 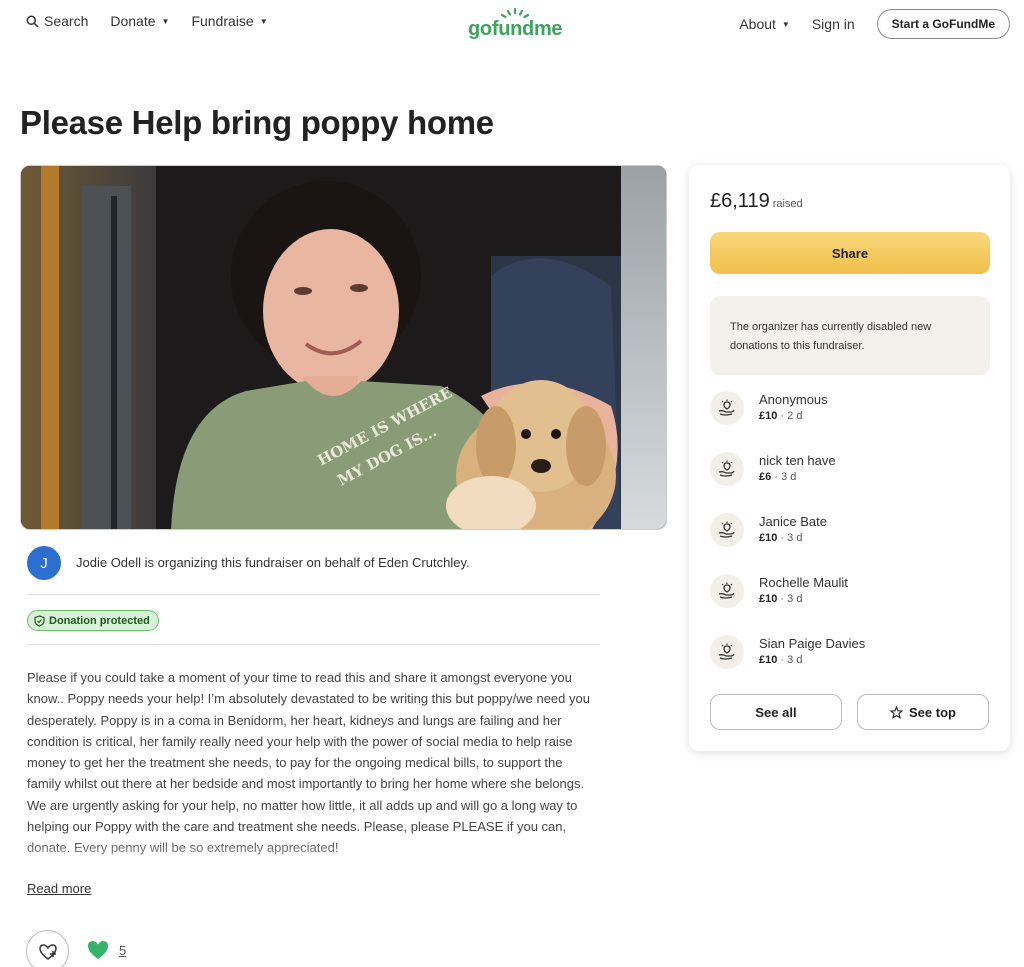 I want to click on search-link: Search, so click(x=57, y=21).